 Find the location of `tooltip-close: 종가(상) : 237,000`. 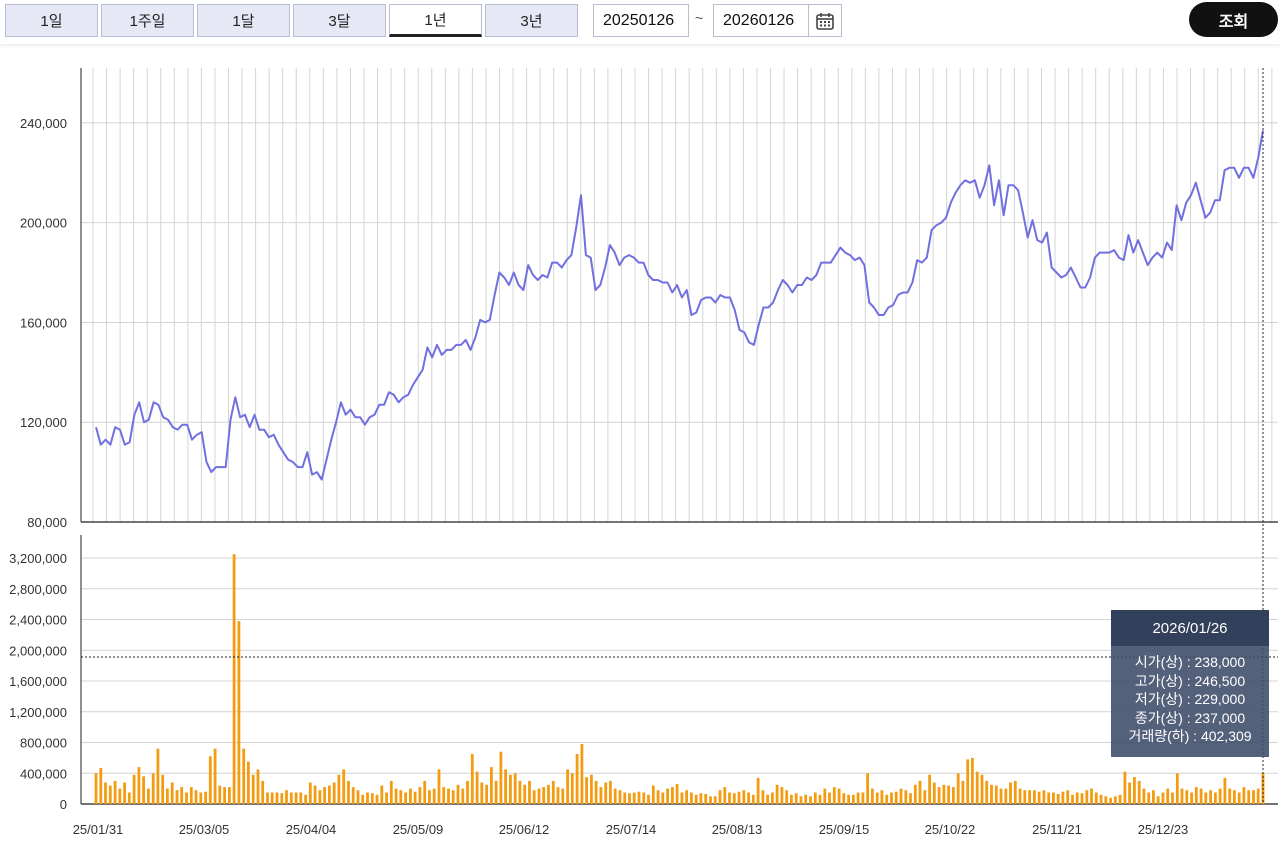

tooltip-close: 종가(상) : 237,000 is located at coordinates (1190, 717).